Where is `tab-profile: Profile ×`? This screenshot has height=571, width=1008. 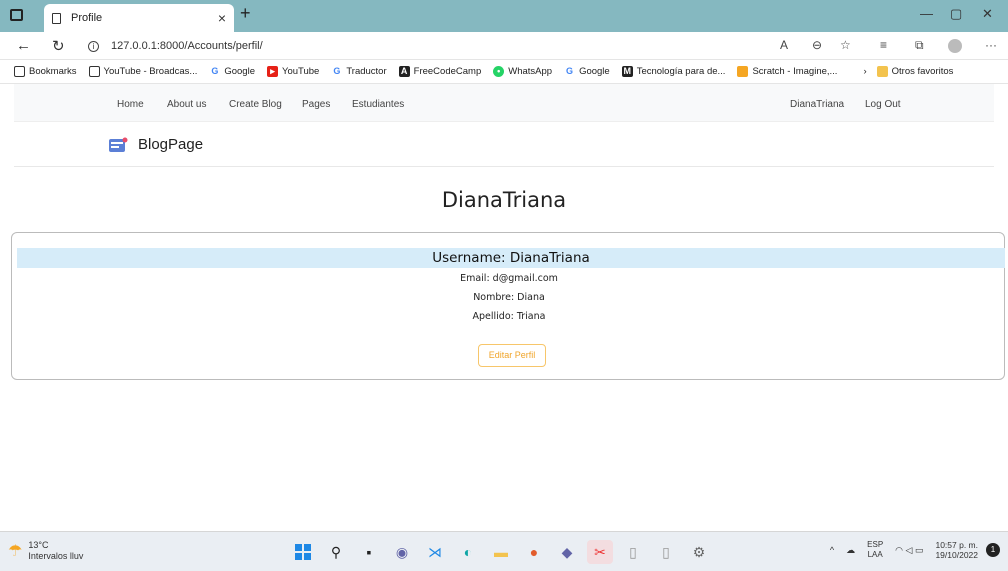
tab-profile: Profile × is located at coordinates (139, 18).